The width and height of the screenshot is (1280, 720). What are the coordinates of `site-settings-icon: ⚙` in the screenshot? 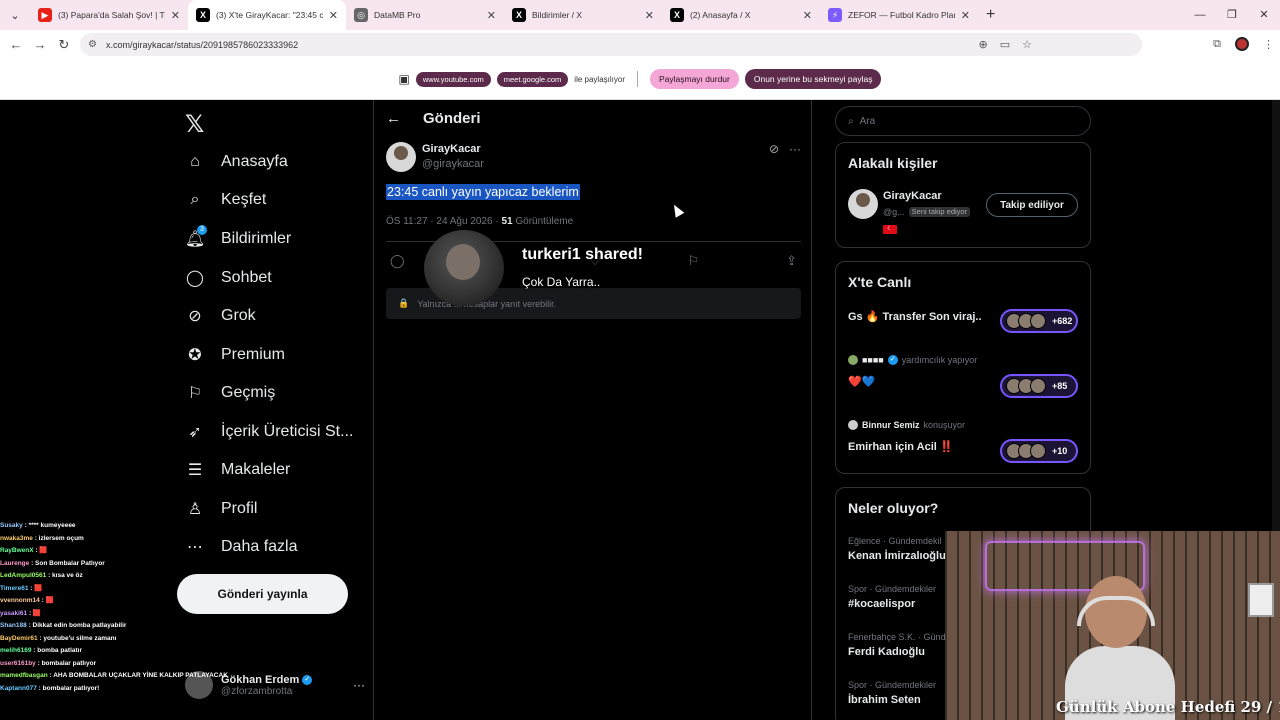 It's located at (95, 44).